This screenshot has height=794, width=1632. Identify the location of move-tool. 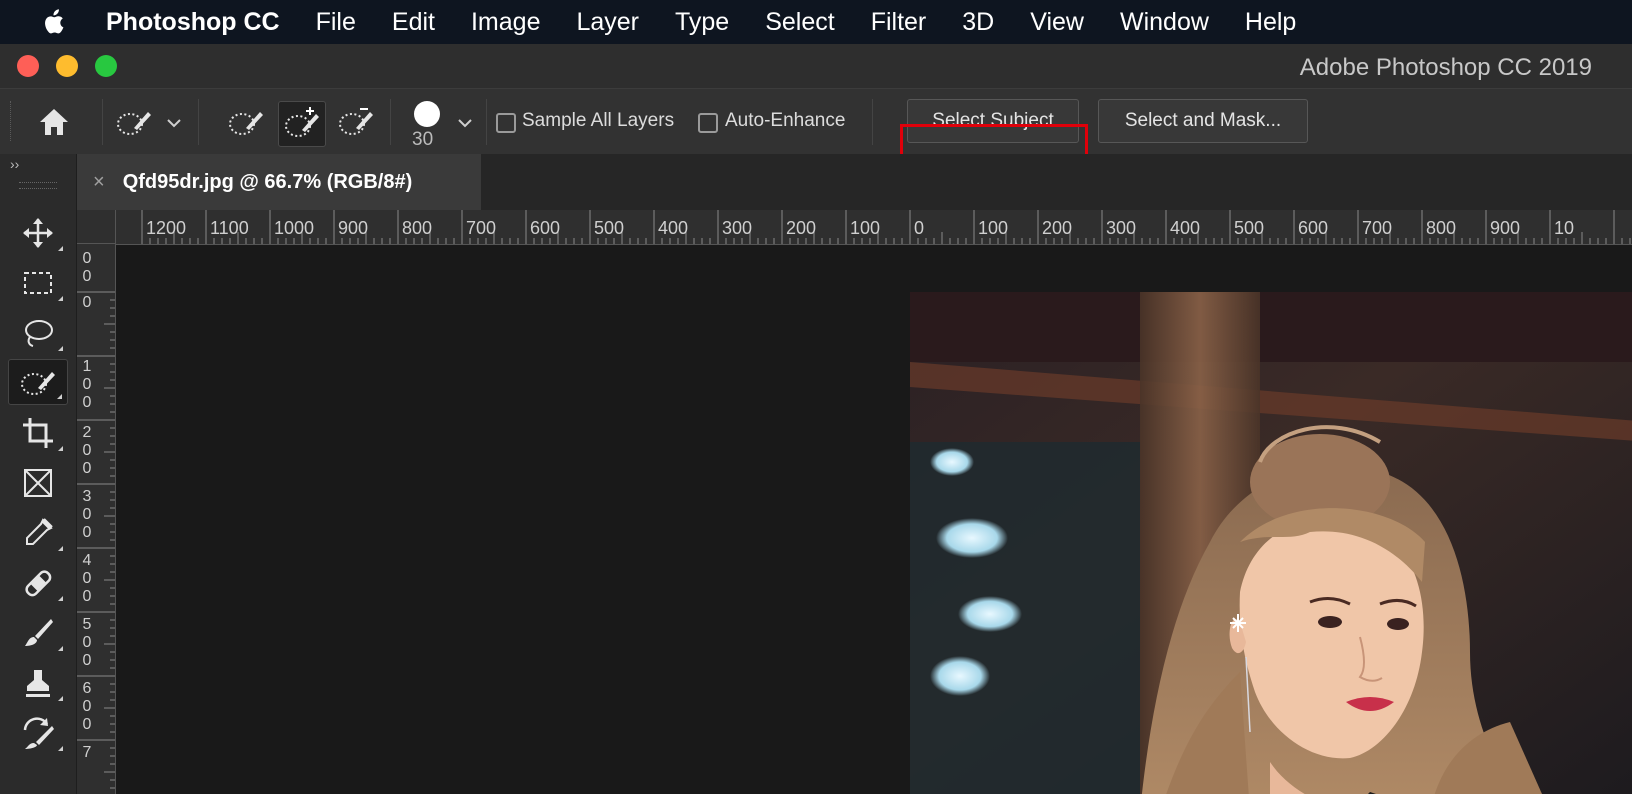
(38, 233).